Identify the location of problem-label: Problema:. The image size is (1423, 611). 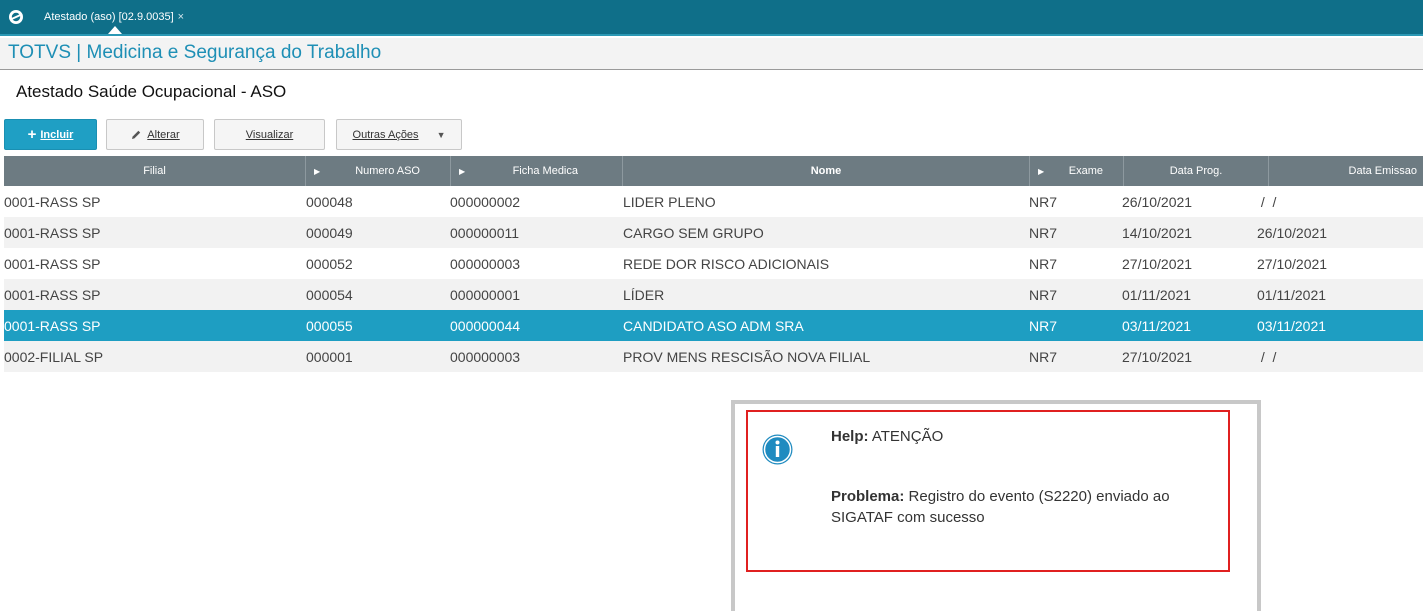
(868, 496).